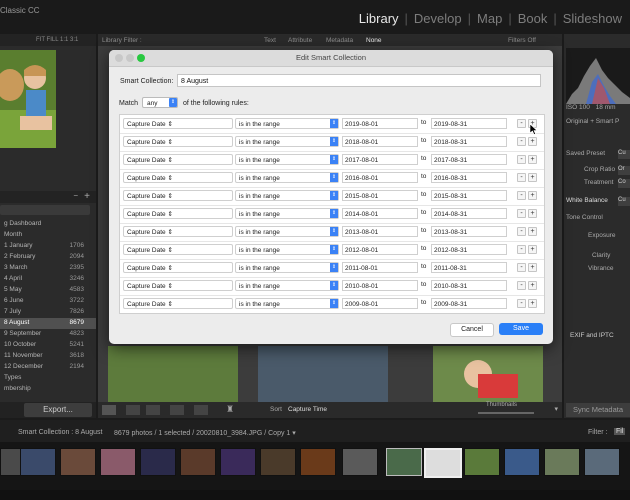 This screenshot has height=500, width=630. What do you see at coordinates (469, 231) in the screenshot?
I see `rule-to-input: 2013-08-31` at bounding box center [469, 231].